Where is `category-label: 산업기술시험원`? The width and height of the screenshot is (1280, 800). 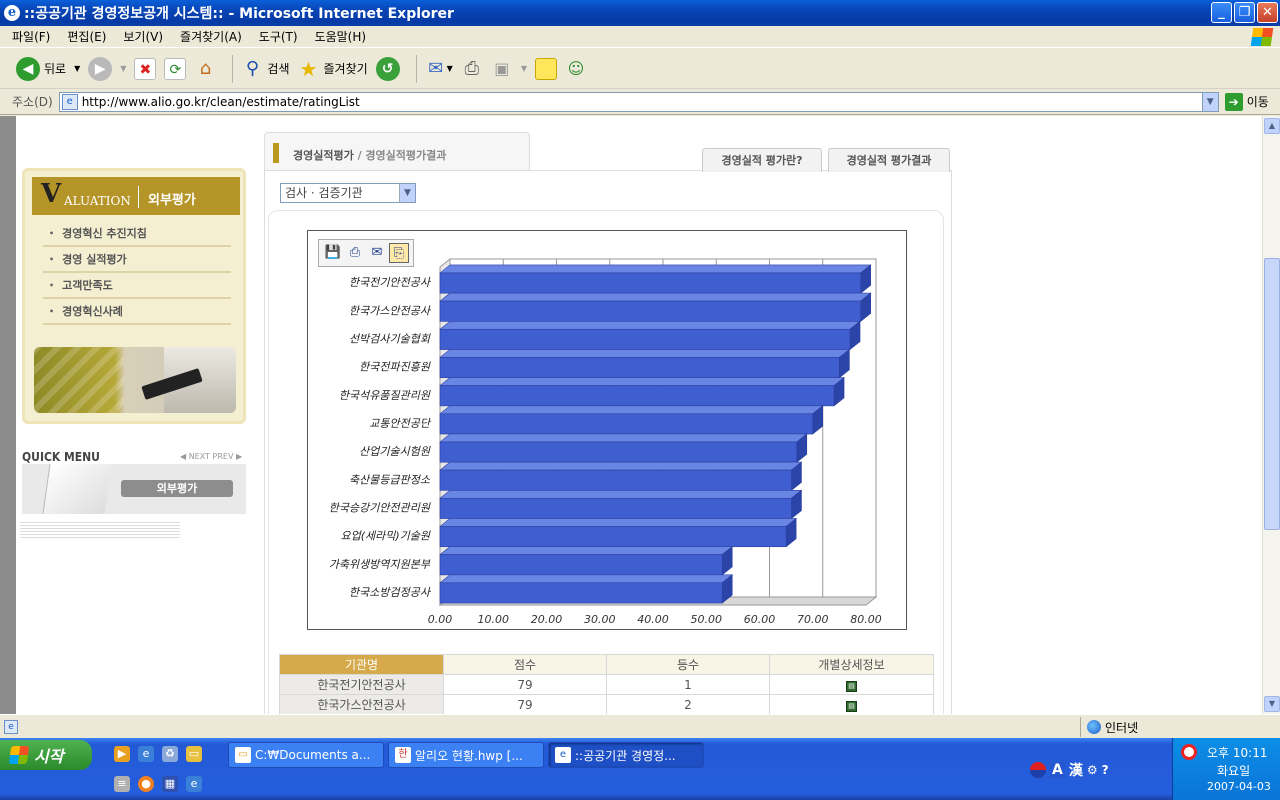 category-label: 산업기술시험원 is located at coordinates (395, 451).